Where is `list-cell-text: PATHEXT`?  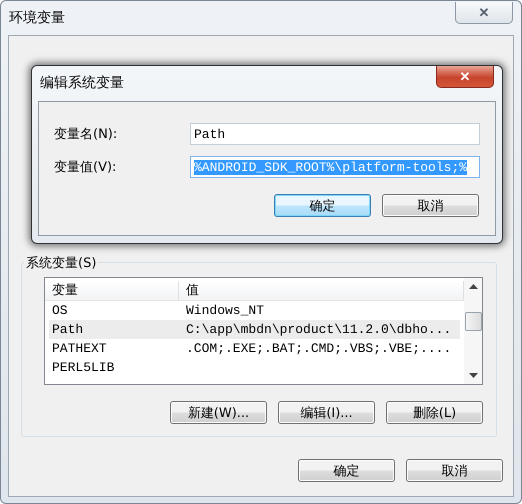
list-cell-text: PATHEXT is located at coordinates (79, 349).